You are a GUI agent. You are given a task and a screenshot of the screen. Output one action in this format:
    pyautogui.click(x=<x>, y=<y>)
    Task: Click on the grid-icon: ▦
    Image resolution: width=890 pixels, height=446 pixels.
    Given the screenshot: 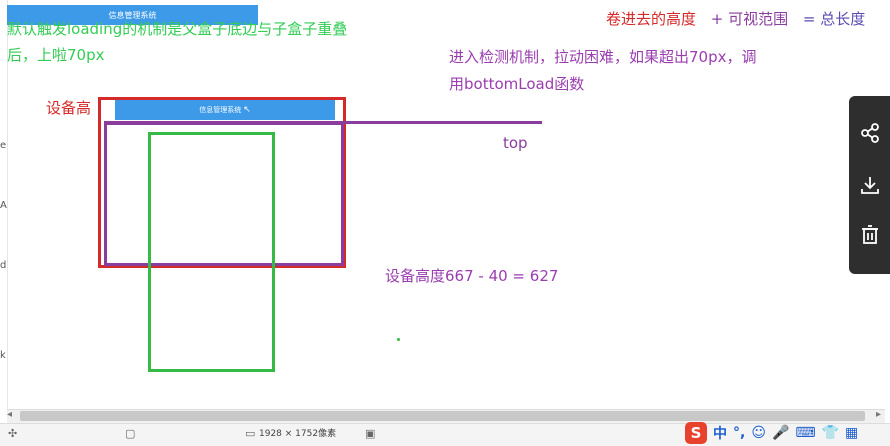 What is the action you would take?
    pyautogui.click(x=851, y=433)
    